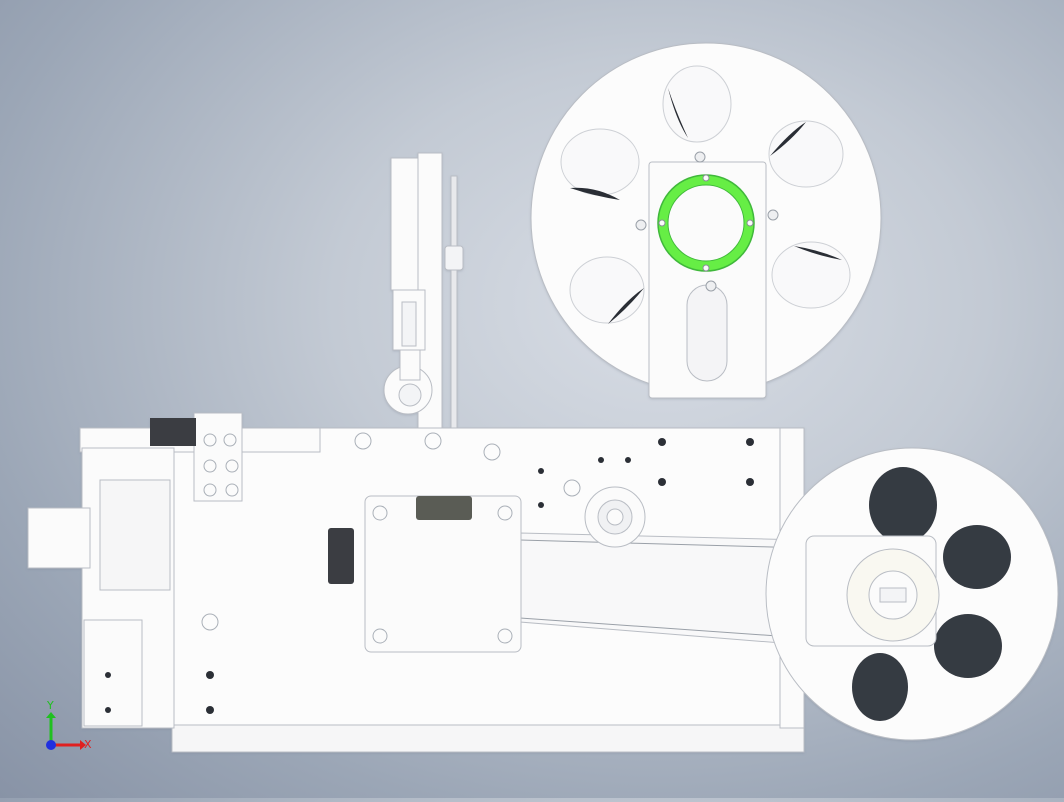  I want to click on sensor-column, so click(423, 291).